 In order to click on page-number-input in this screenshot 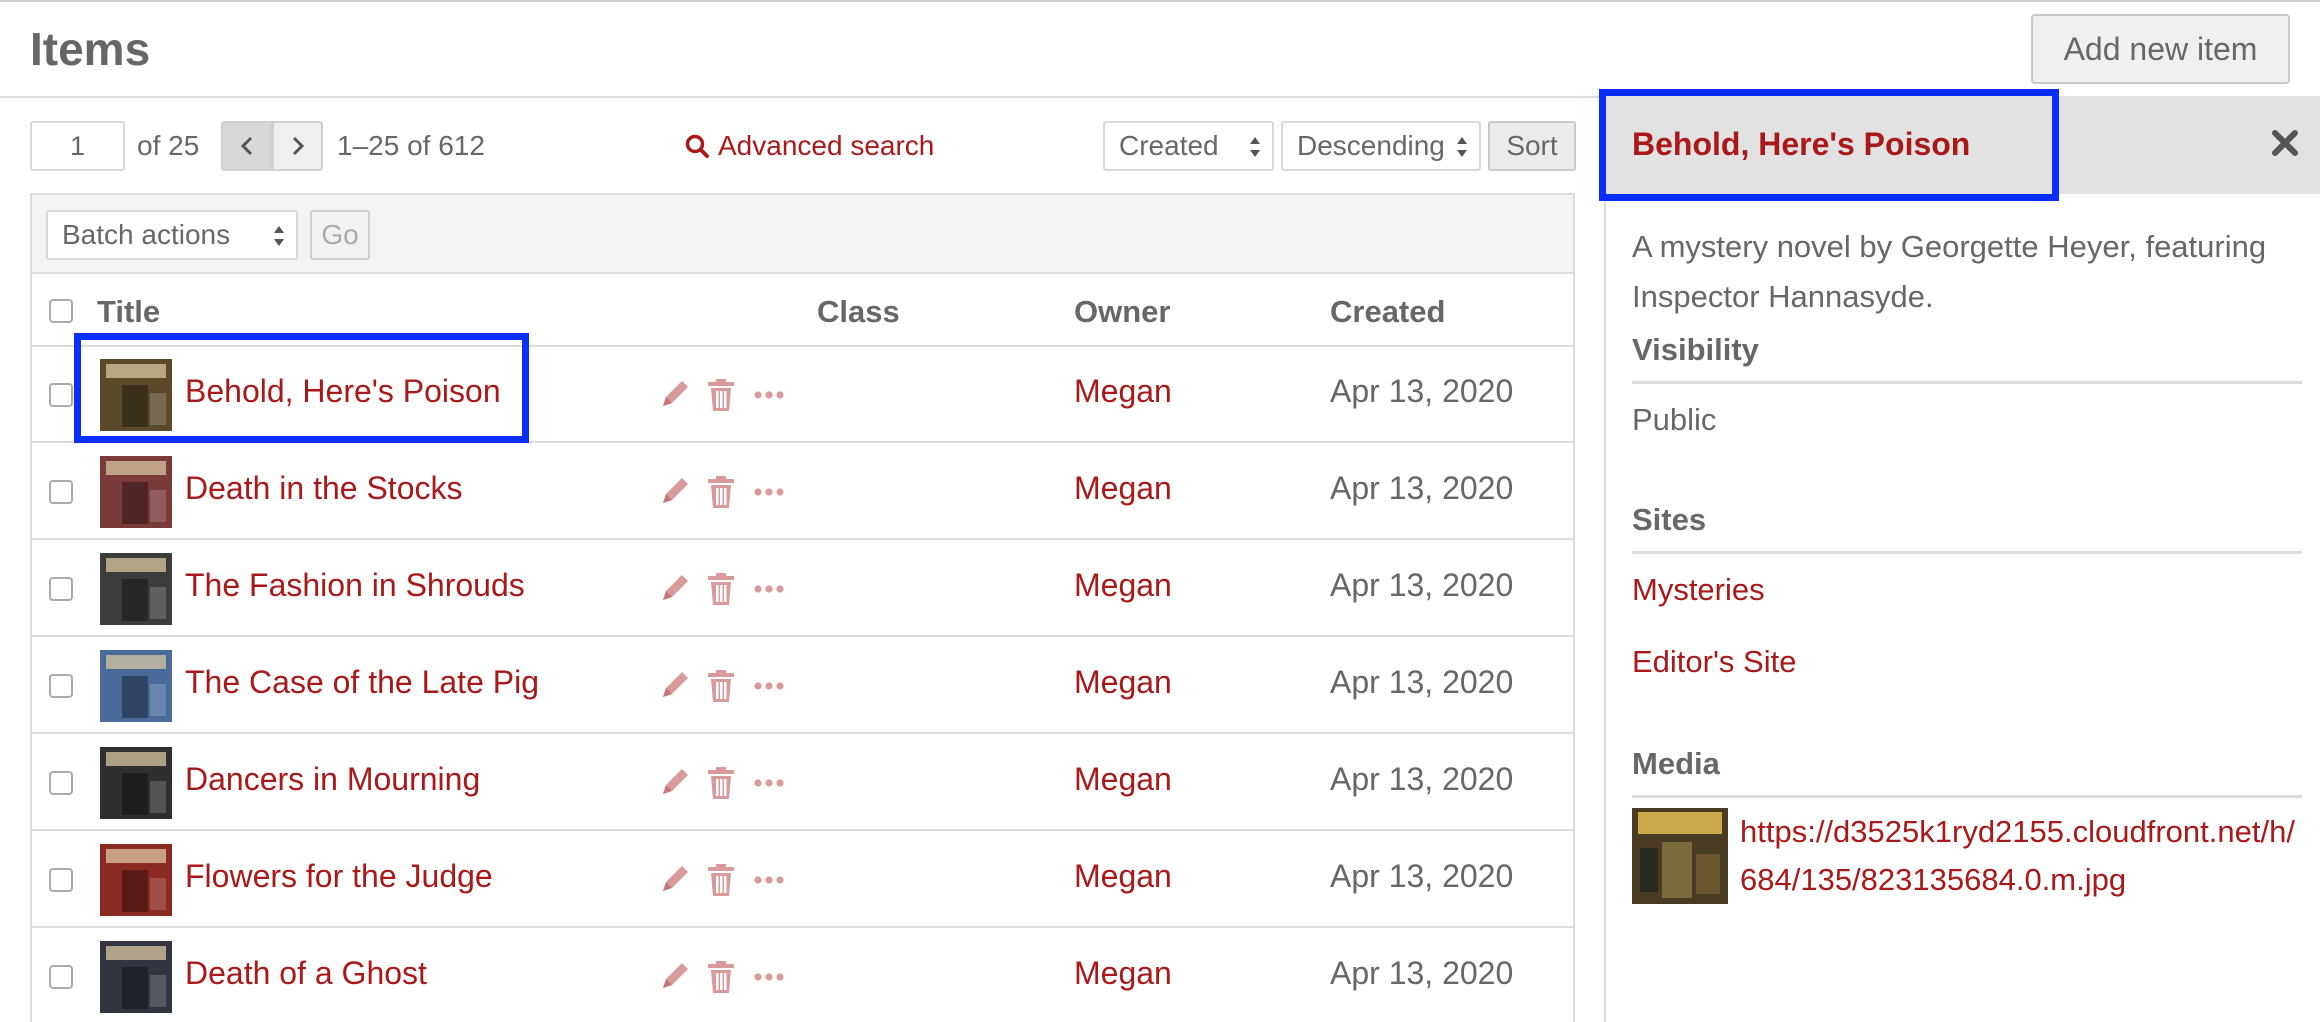, I will do `click(77, 146)`.